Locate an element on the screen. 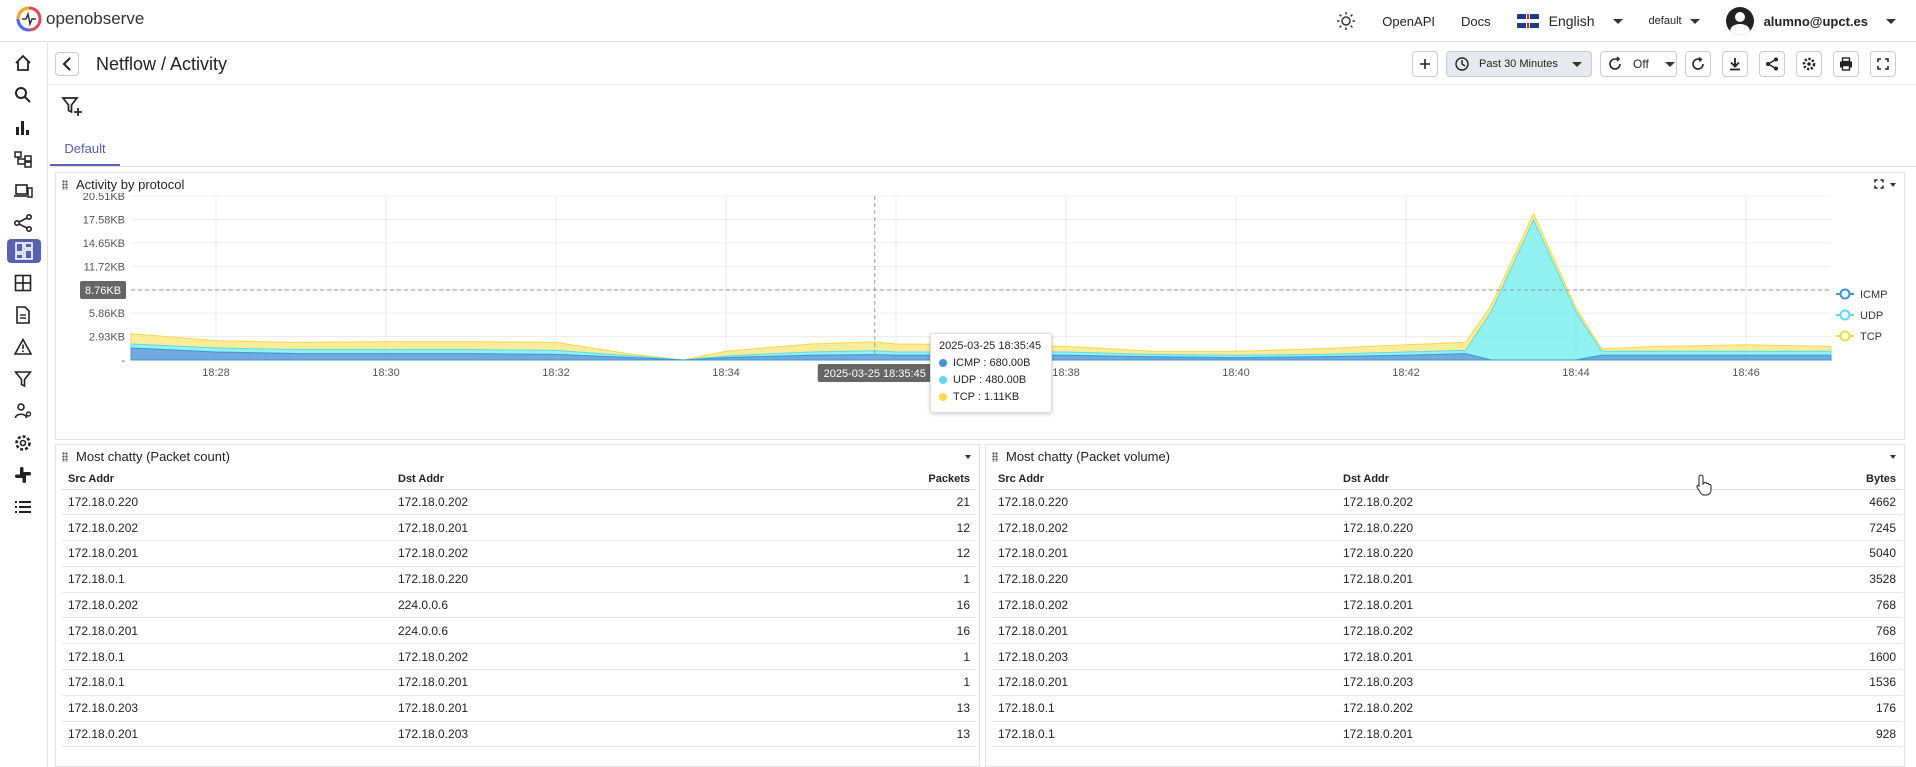  streams-icon is located at coordinates (23, 283).